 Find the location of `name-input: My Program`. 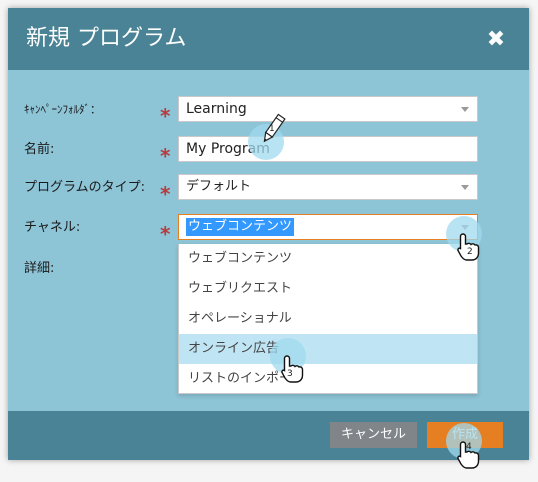

name-input: My Program is located at coordinates (328, 149).